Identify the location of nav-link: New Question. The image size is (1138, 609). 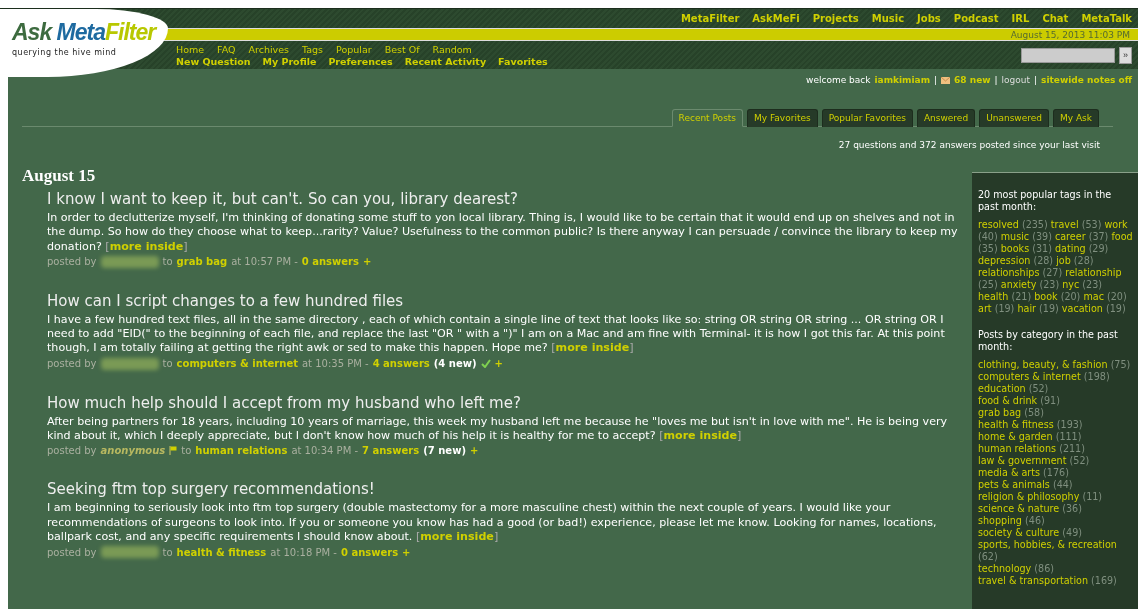
(213, 61).